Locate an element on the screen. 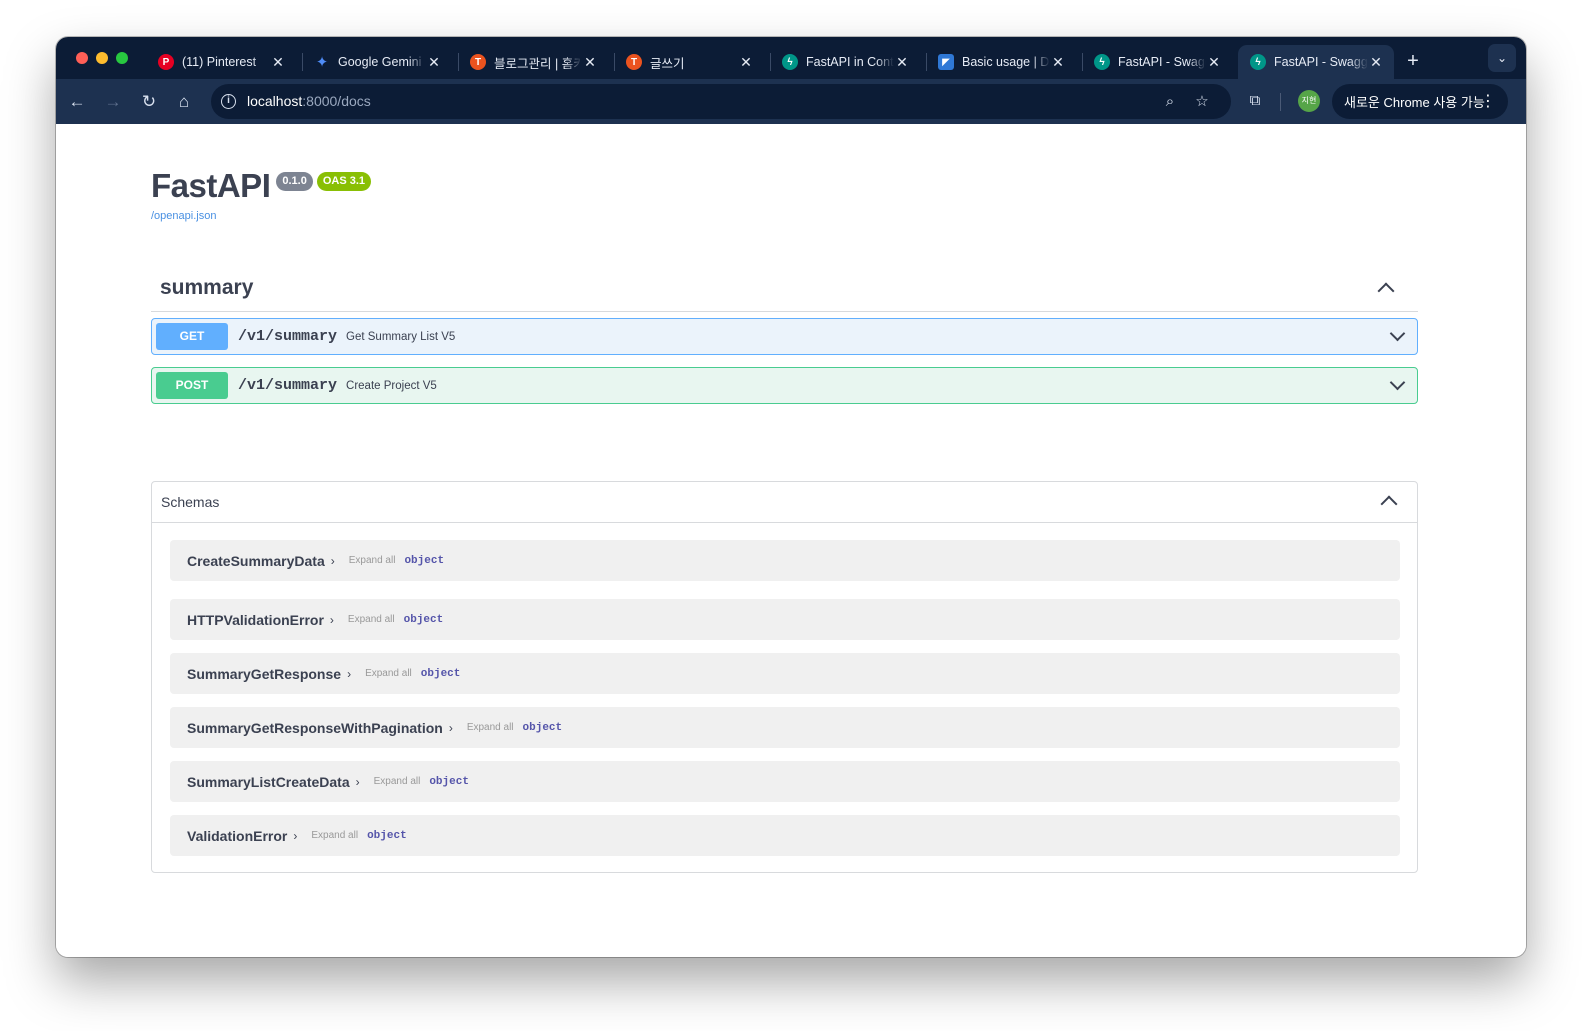  bookmark-star-icon: ☆ is located at coordinates (1202, 102).